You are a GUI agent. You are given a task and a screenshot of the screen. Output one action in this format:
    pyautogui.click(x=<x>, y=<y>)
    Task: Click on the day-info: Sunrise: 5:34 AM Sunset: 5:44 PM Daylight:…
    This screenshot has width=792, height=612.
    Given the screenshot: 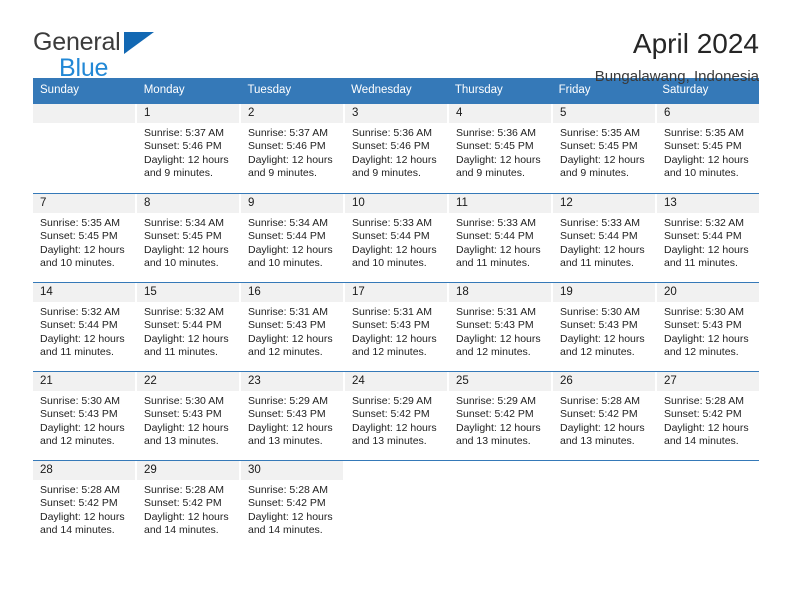 What is the action you would take?
    pyautogui.click(x=292, y=242)
    